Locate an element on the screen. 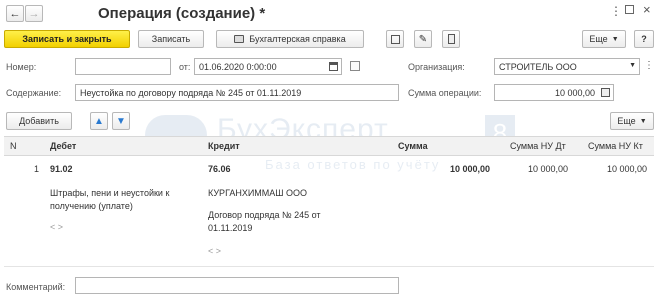 Image resolution: width=660 pixels, height=300 pixels. organization-field: СТРОИТЕЛЬ ООО ▼ is located at coordinates (567, 66).